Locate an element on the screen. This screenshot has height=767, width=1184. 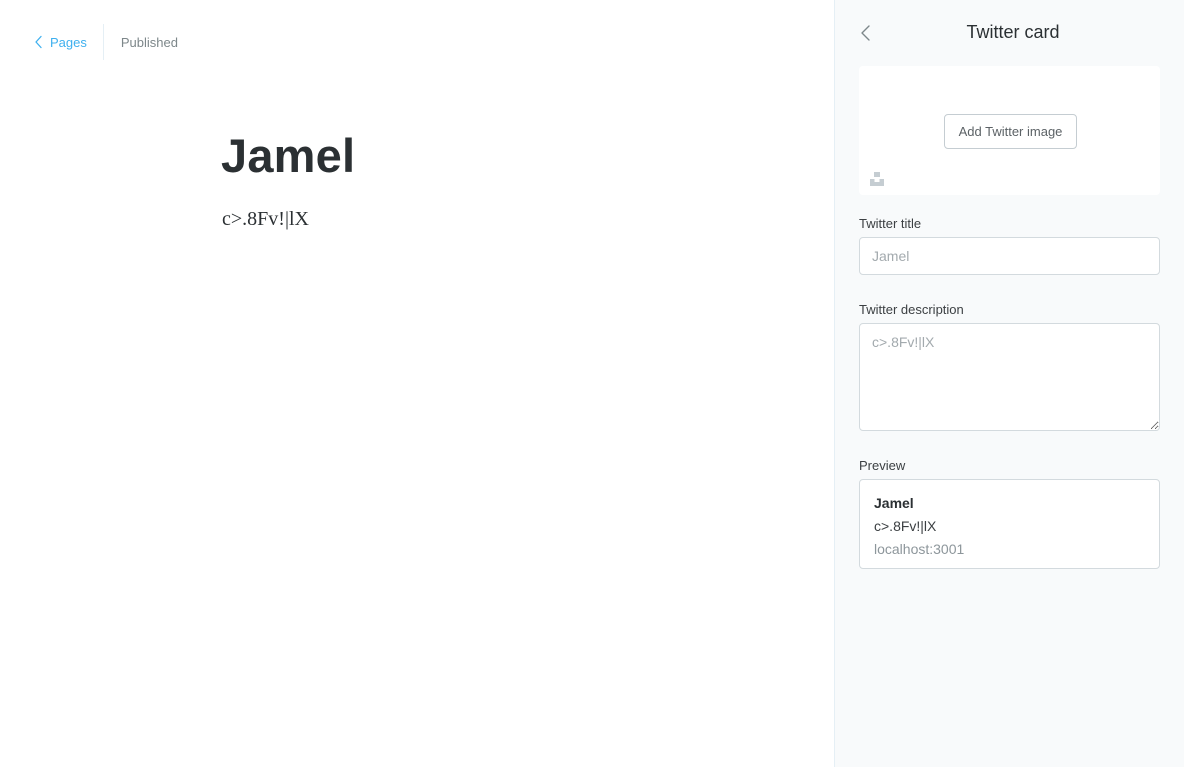
twitter-title-label: Twitter title is located at coordinates (890, 223).